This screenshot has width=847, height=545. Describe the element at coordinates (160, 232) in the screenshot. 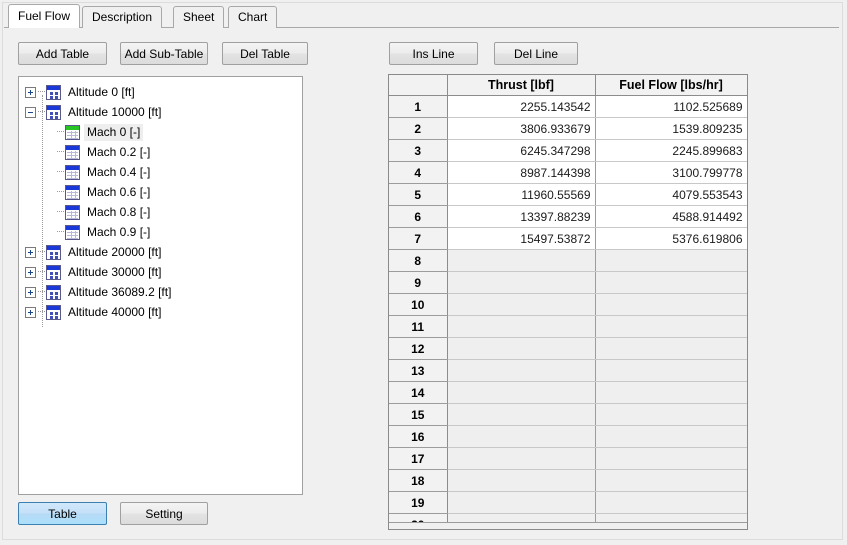

I see `tree-node: Mach 0.9 [-]` at that location.